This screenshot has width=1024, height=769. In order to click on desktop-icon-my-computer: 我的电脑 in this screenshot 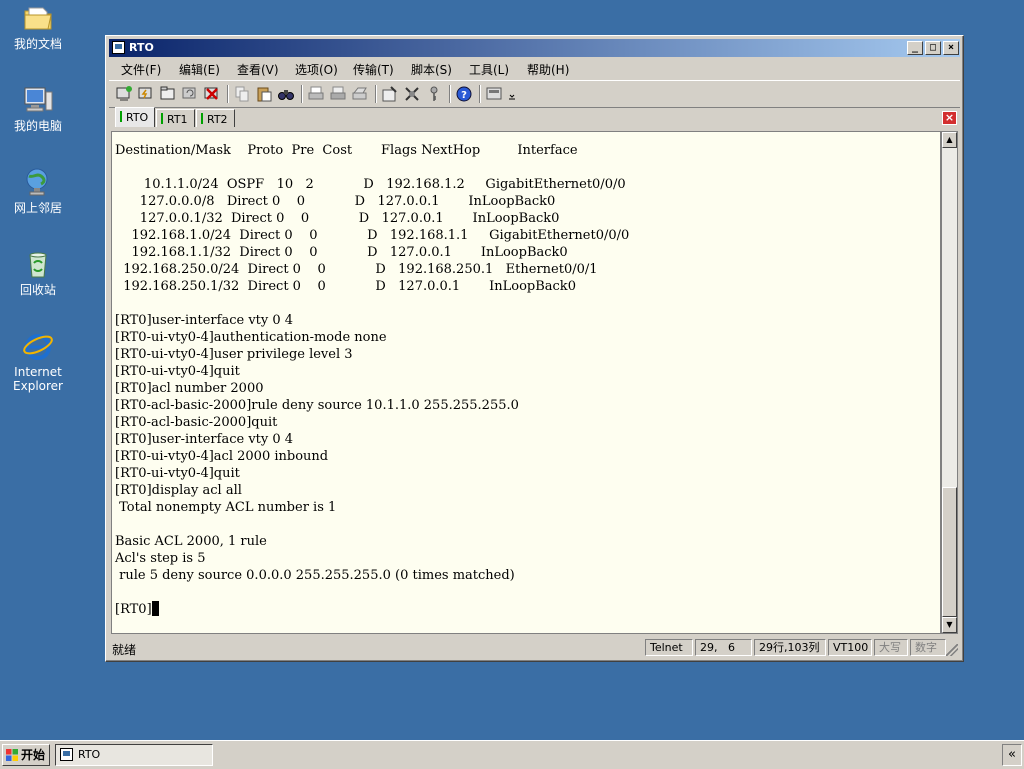, I will do `click(38, 108)`.